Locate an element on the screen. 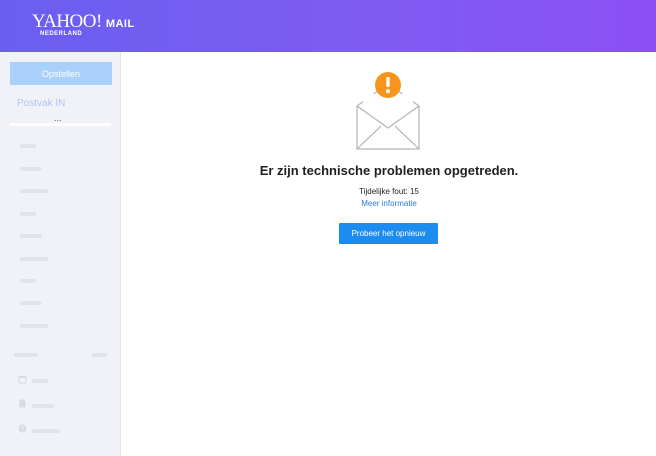 The width and height of the screenshot is (656, 456). error-title: Er zijn technische problemen opgetreden. is located at coordinates (389, 170).